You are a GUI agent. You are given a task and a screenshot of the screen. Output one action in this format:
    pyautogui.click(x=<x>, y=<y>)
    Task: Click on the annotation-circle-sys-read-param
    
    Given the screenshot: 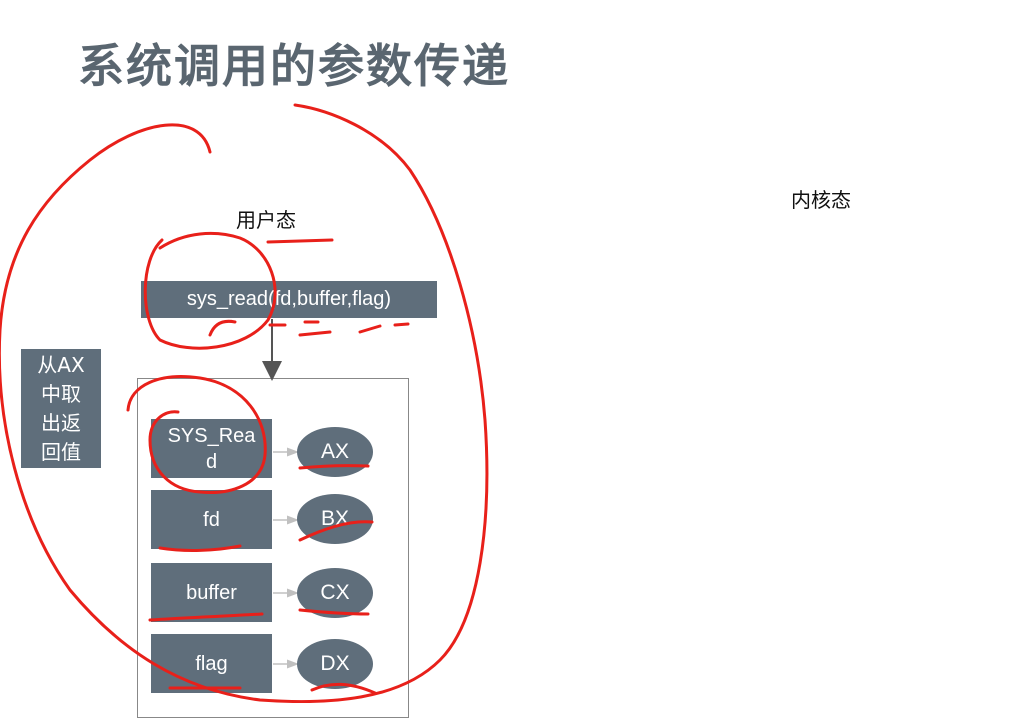 What is the action you would take?
    pyautogui.click(x=196, y=435)
    